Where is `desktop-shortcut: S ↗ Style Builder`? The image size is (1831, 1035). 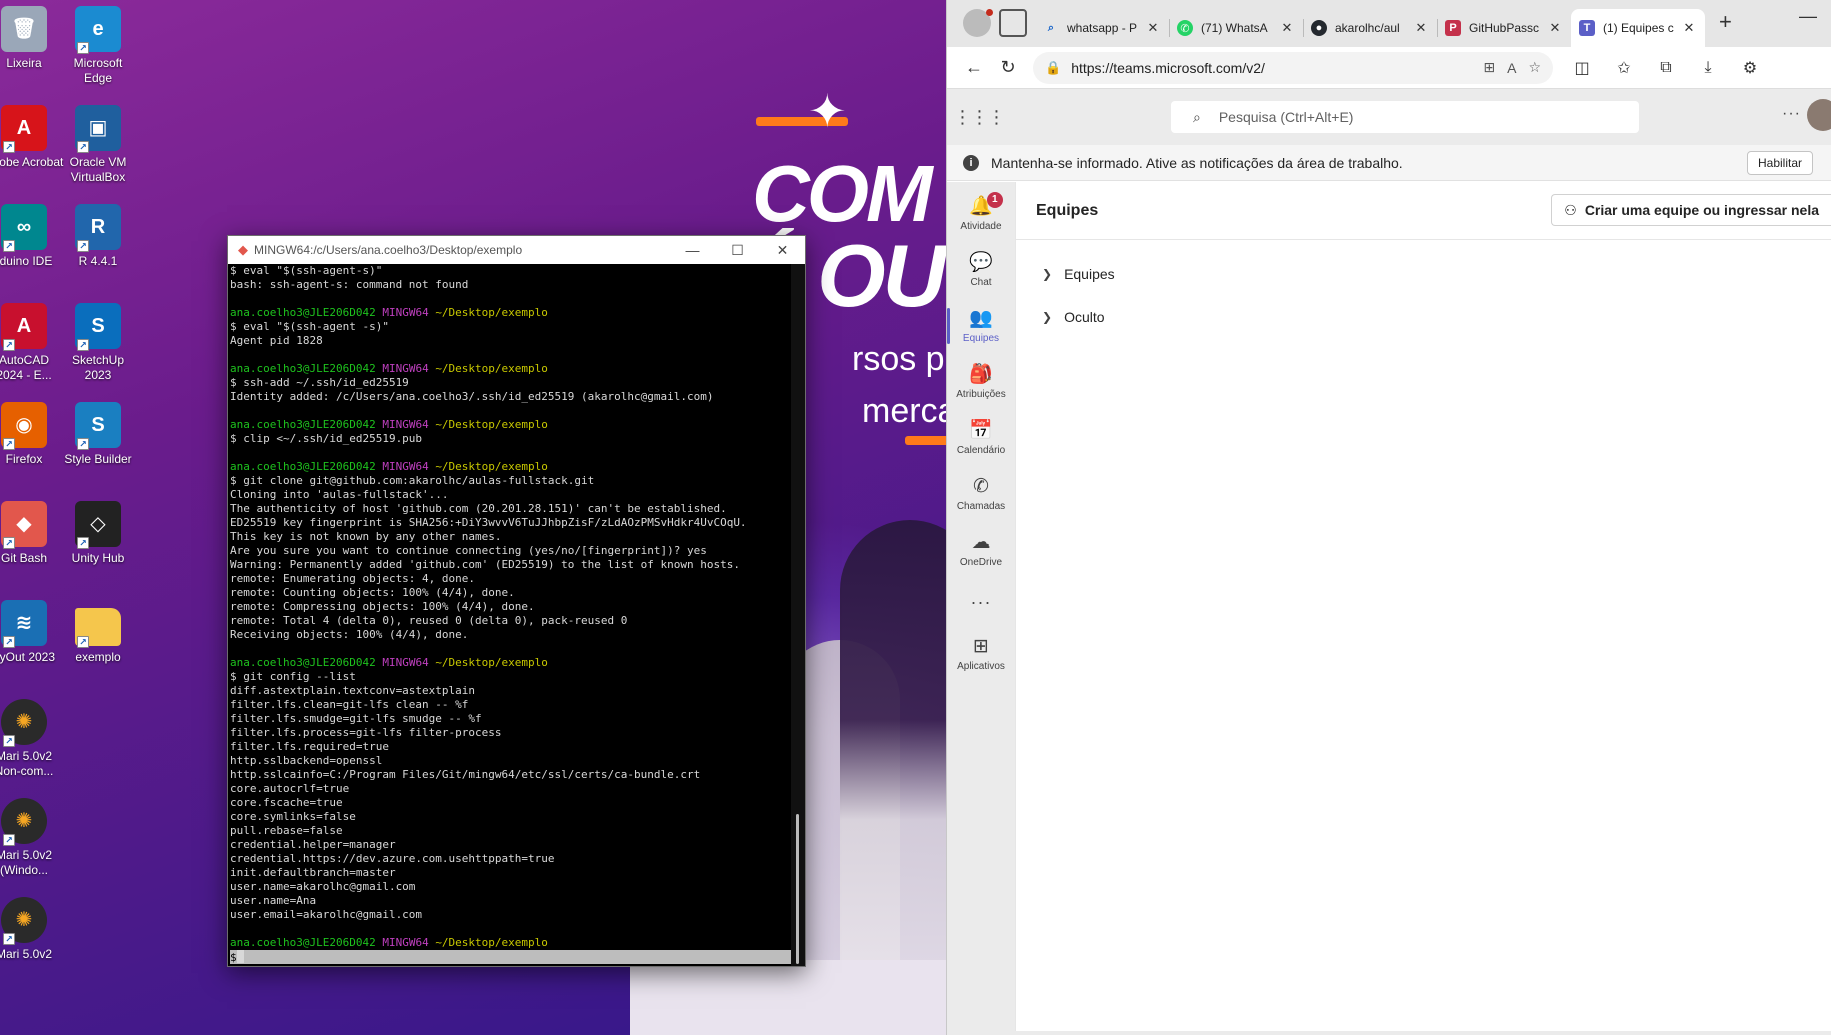
desktop-shortcut: S ↗ Style Builder is located at coordinates (98, 434).